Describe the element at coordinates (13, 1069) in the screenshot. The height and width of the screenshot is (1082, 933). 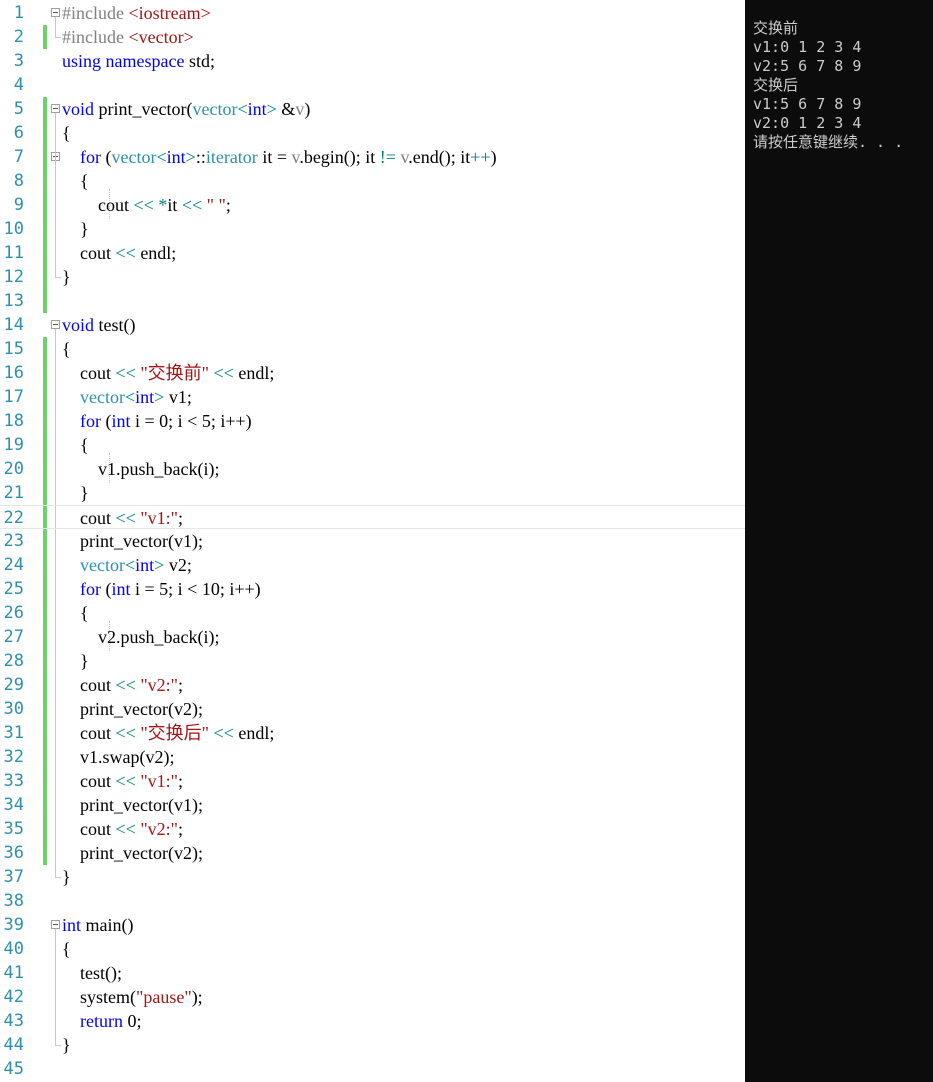
I see `line-number: 45` at that location.